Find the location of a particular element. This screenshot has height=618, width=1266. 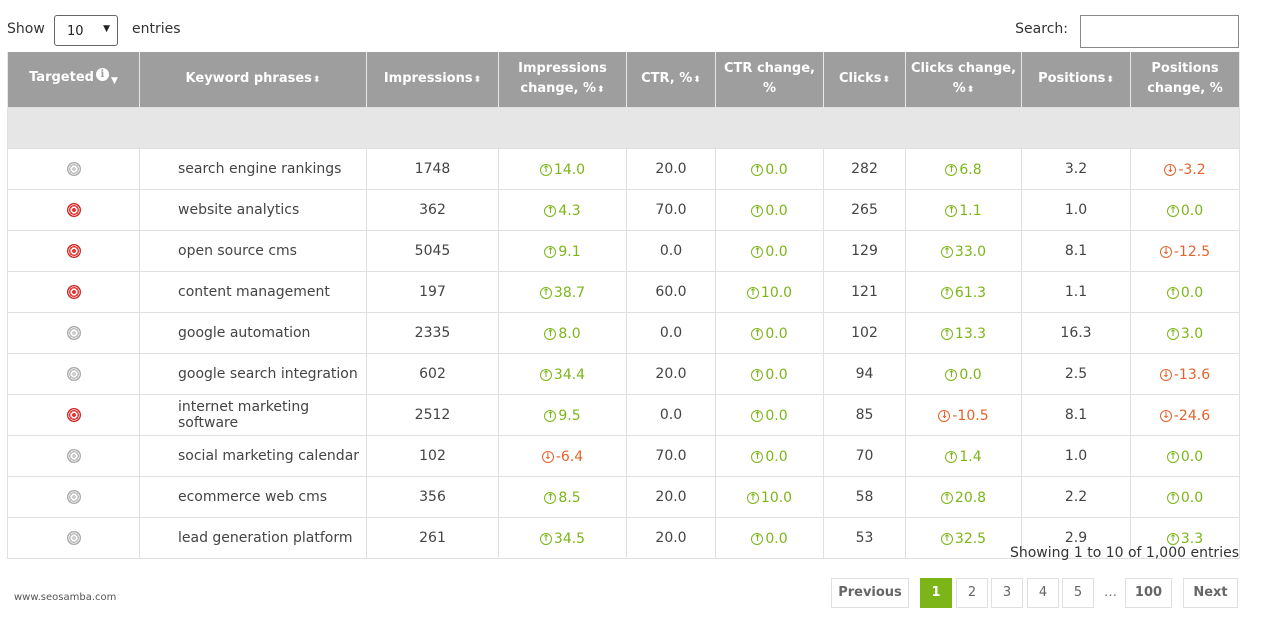

change-value: -24.6 is located at coordinates (1192, 415).